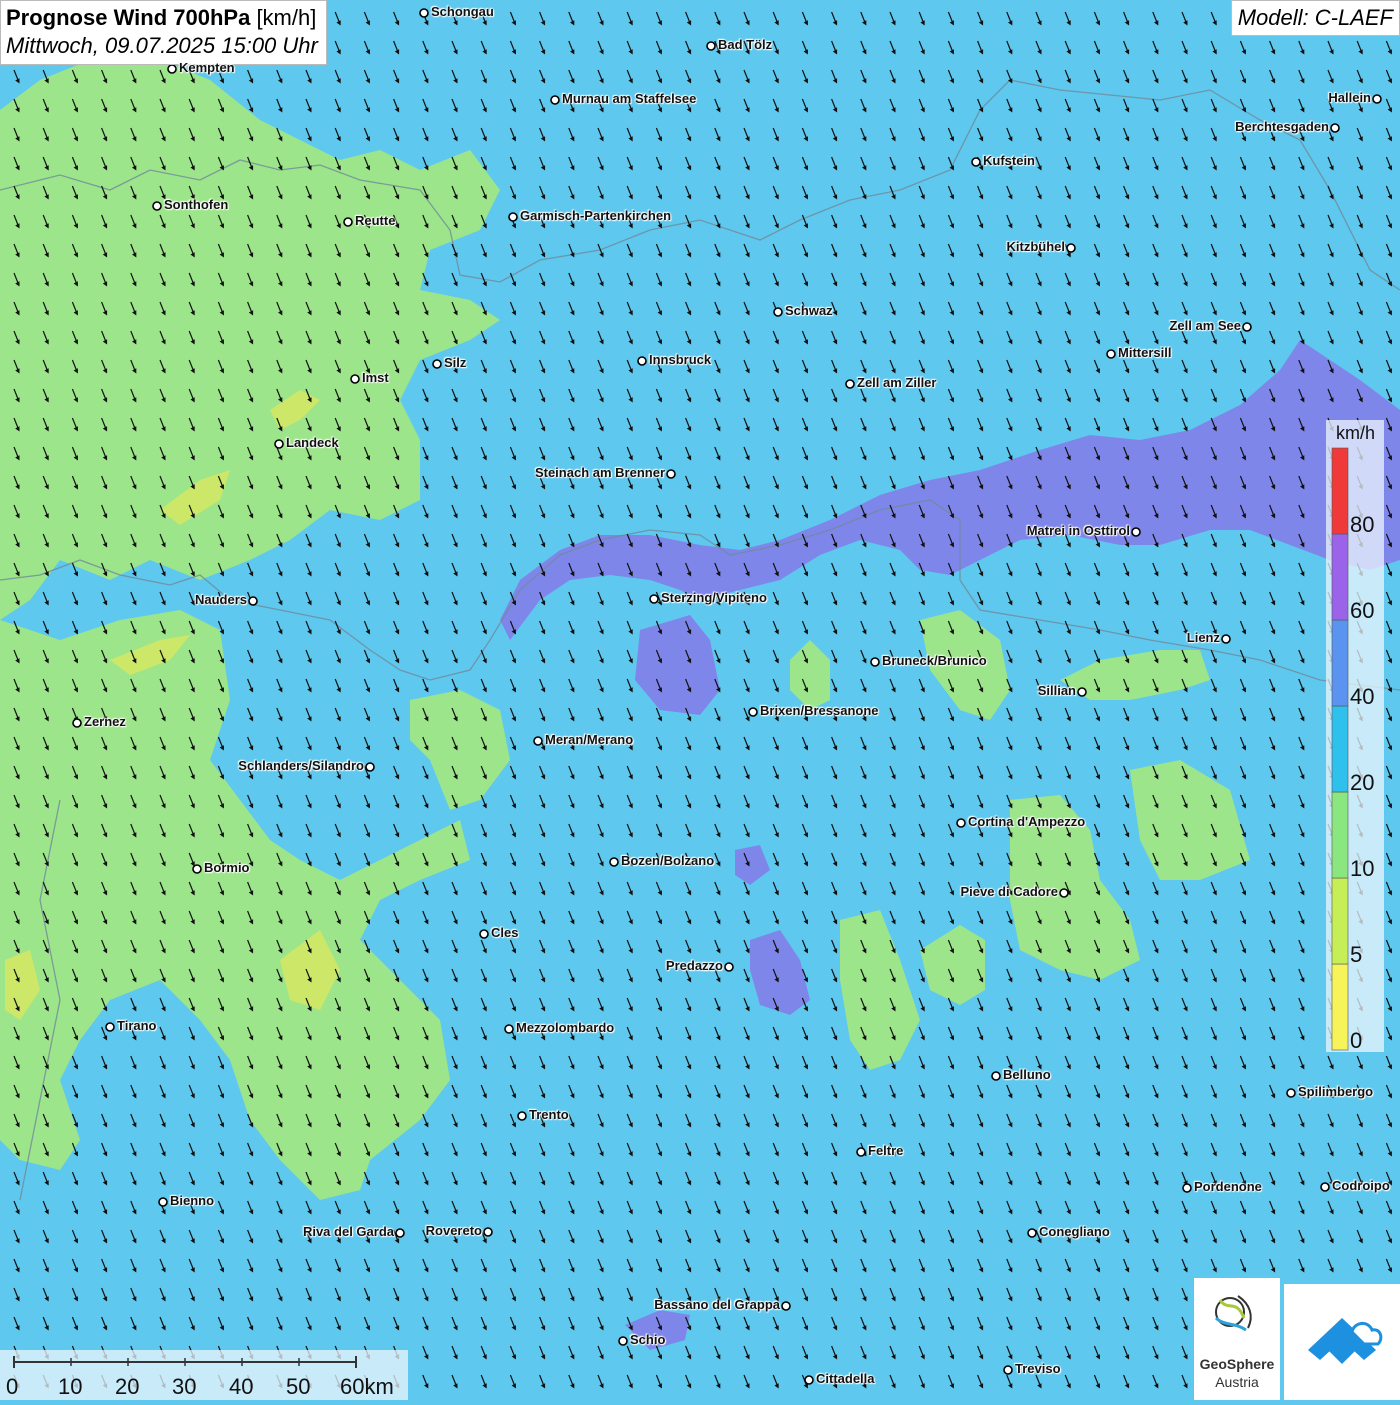 This screenshot has height=1405, width=1400. I want to click on map-title: Prognose Wind 700hPa [km/h], so click(161, 17).